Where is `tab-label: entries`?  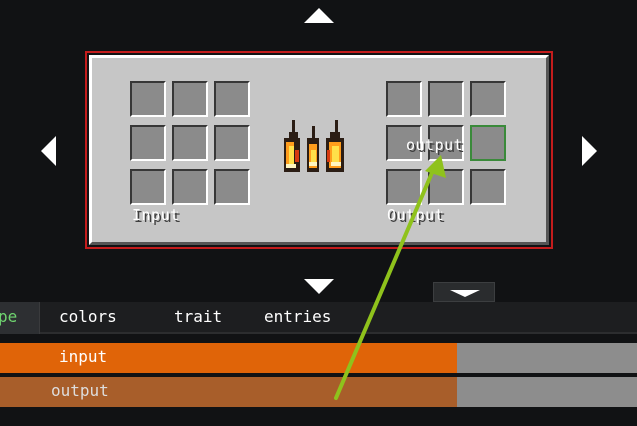
tab-label: entries is located at coordinates (298, 316).